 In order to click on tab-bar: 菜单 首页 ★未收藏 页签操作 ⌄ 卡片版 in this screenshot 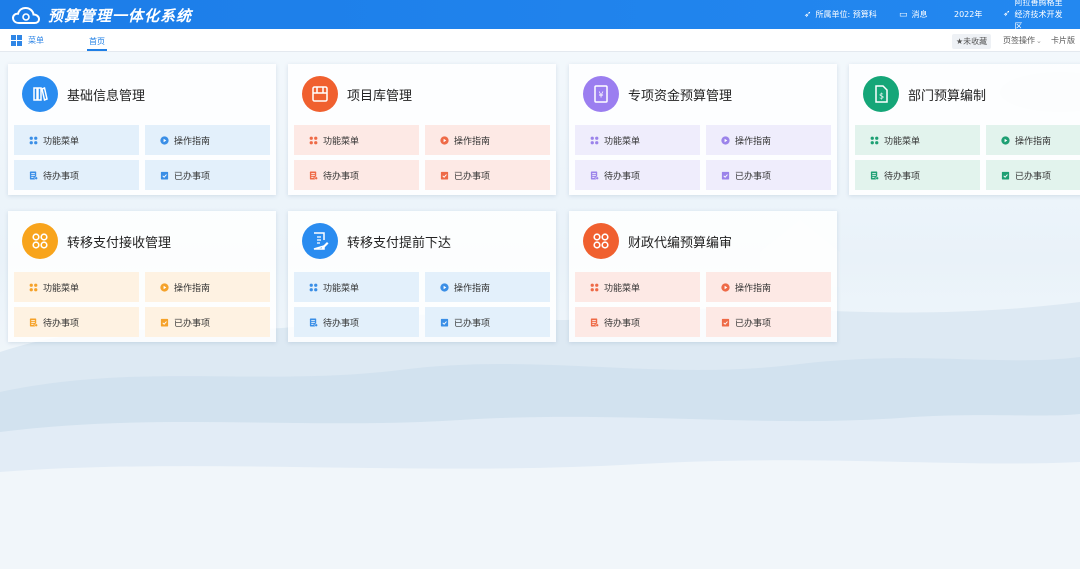, I will do `click(540, 40)`.